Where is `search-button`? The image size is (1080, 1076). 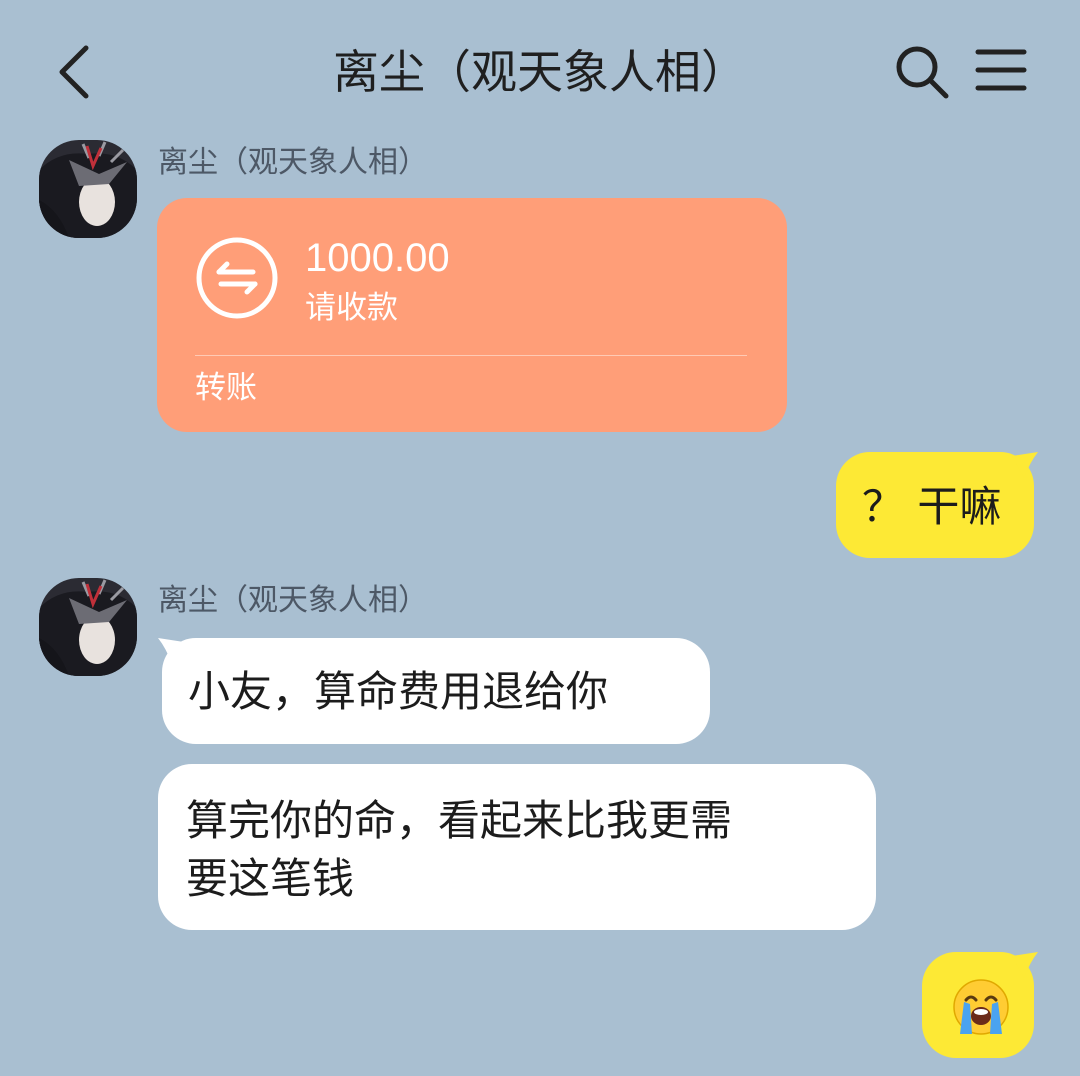 search-button is located at coordinates (922, 72).